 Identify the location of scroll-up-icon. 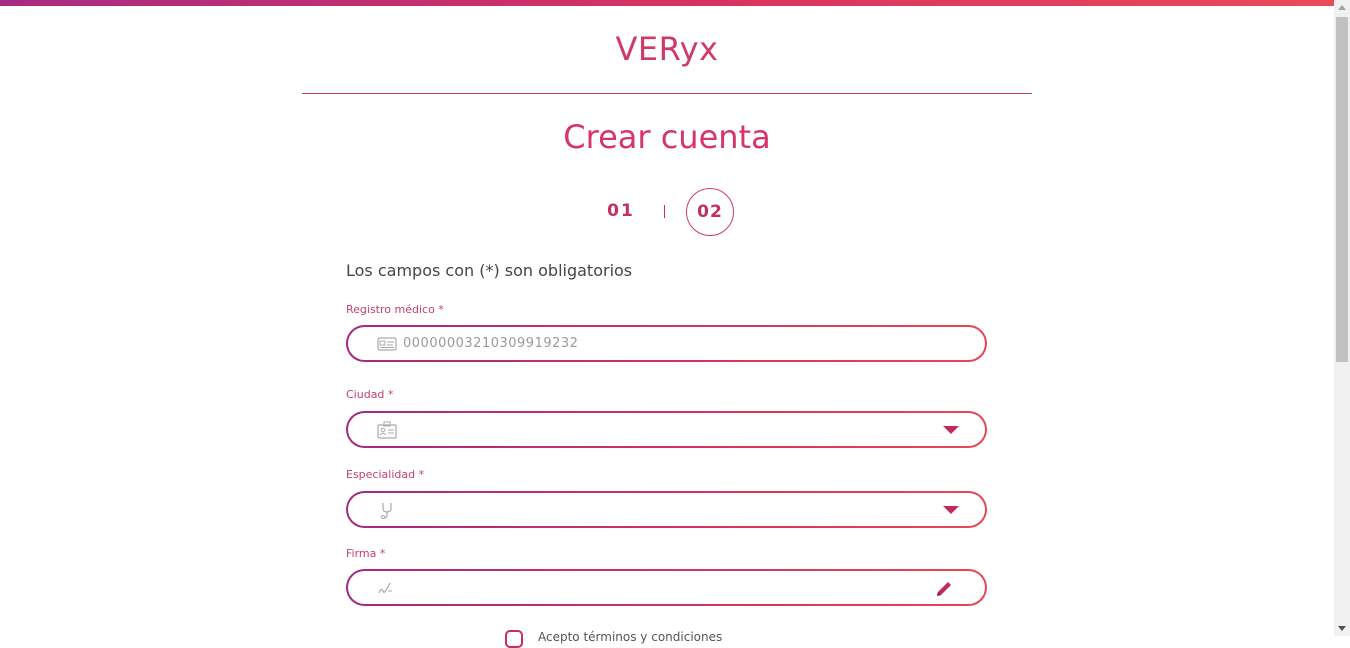
(1342, 7).